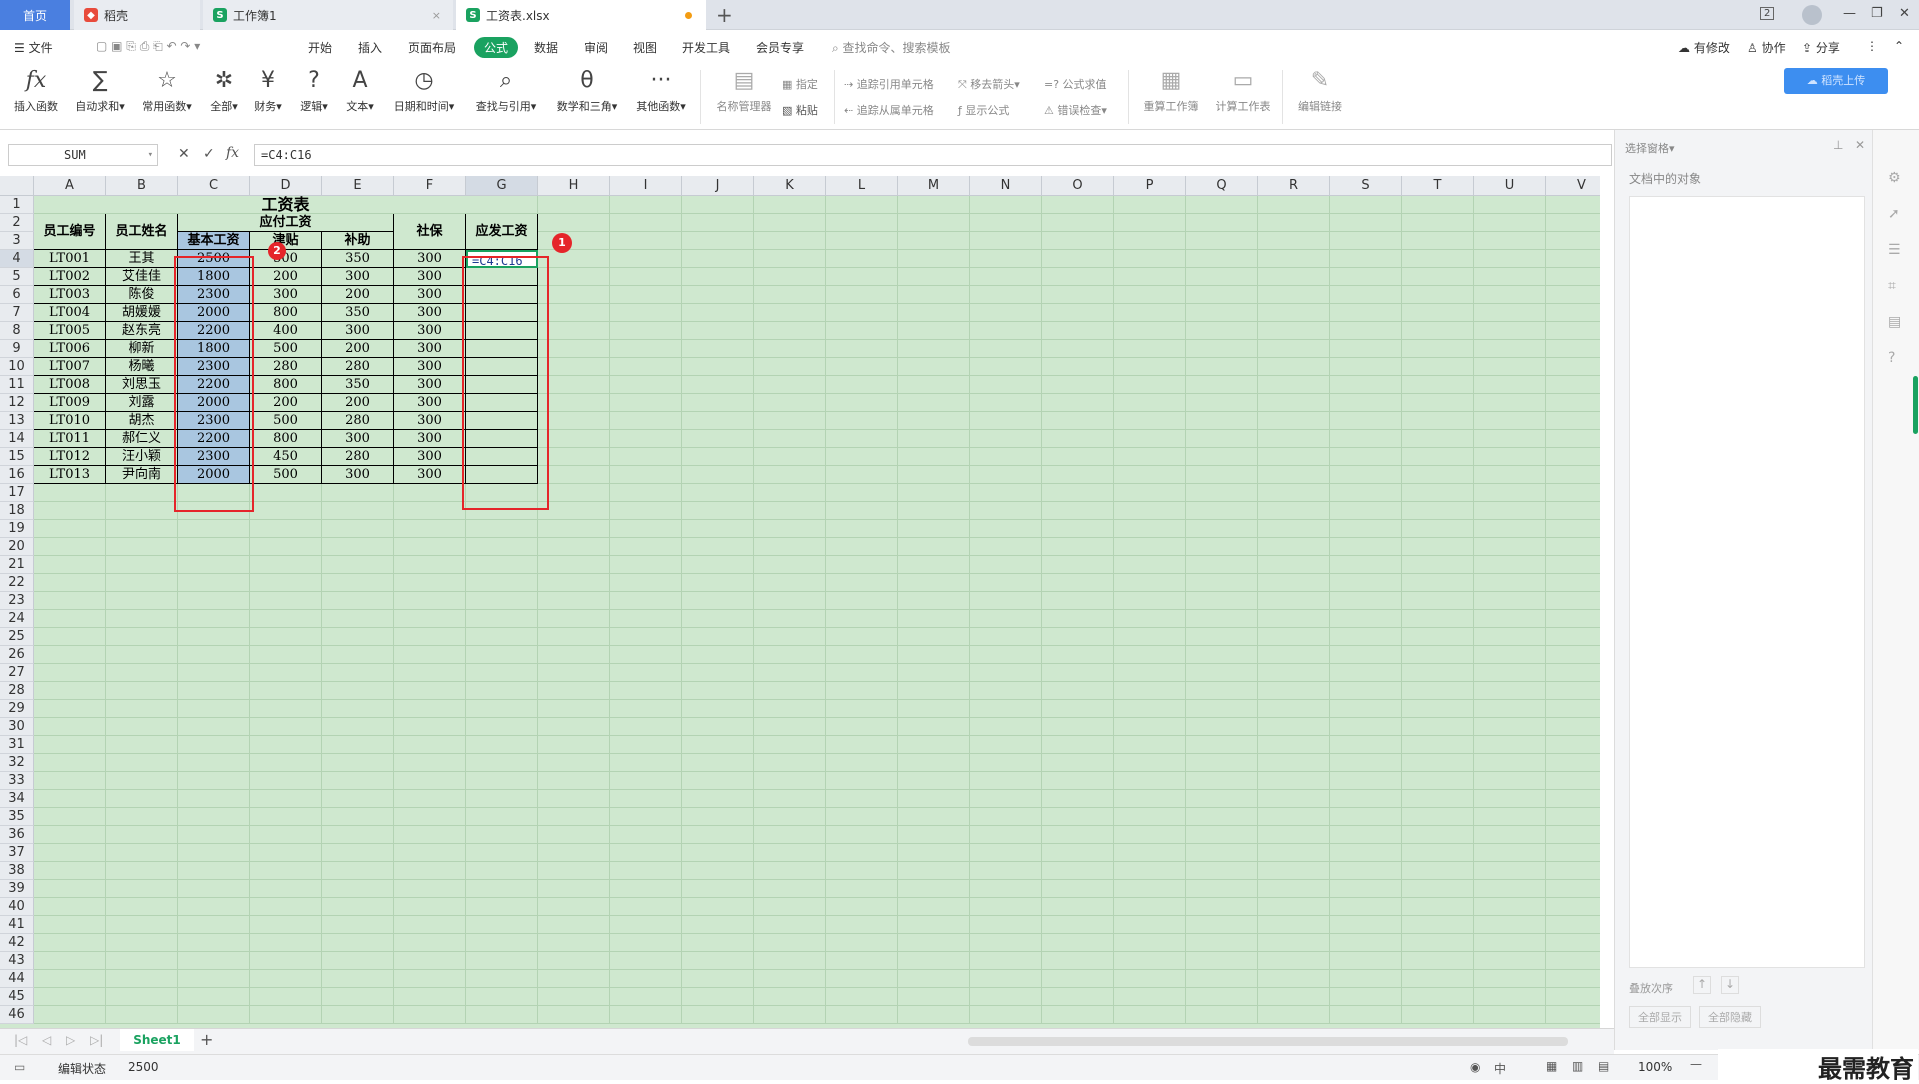 The width and height of the screenshot is (1919, 1084). What do you see at coordinates (46, 1040) in the screenshot?
I see `sheet-nav-prev-icon: ◁` at bounding box center [46, 1040].